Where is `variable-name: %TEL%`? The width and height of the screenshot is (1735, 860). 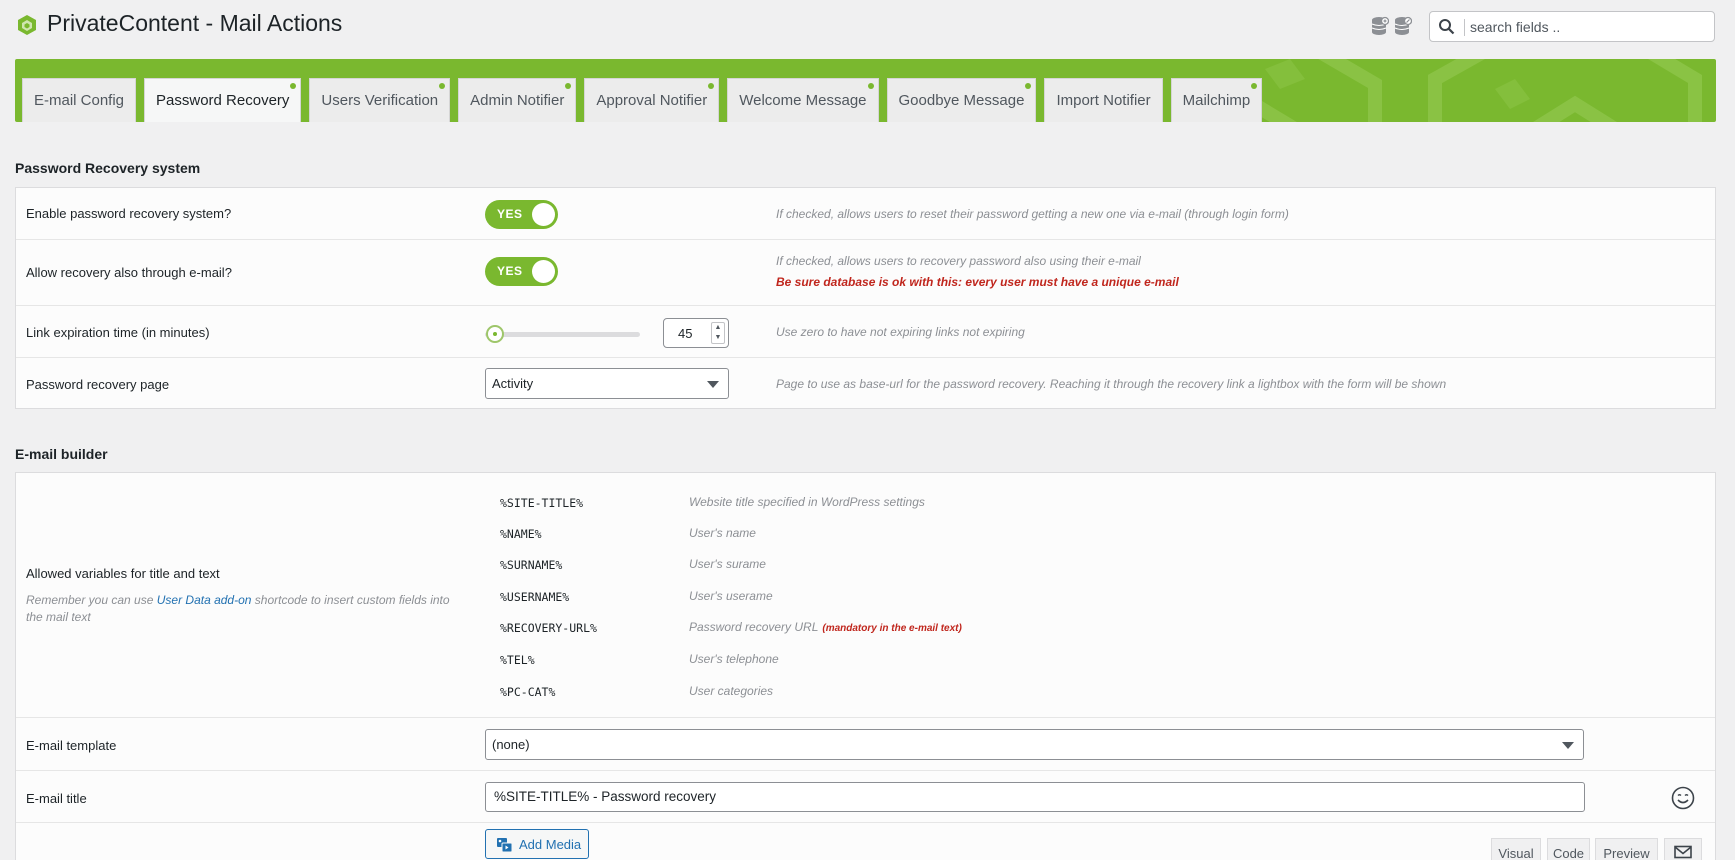 variable-name: %TEL% is located at coordinates (517, 660).